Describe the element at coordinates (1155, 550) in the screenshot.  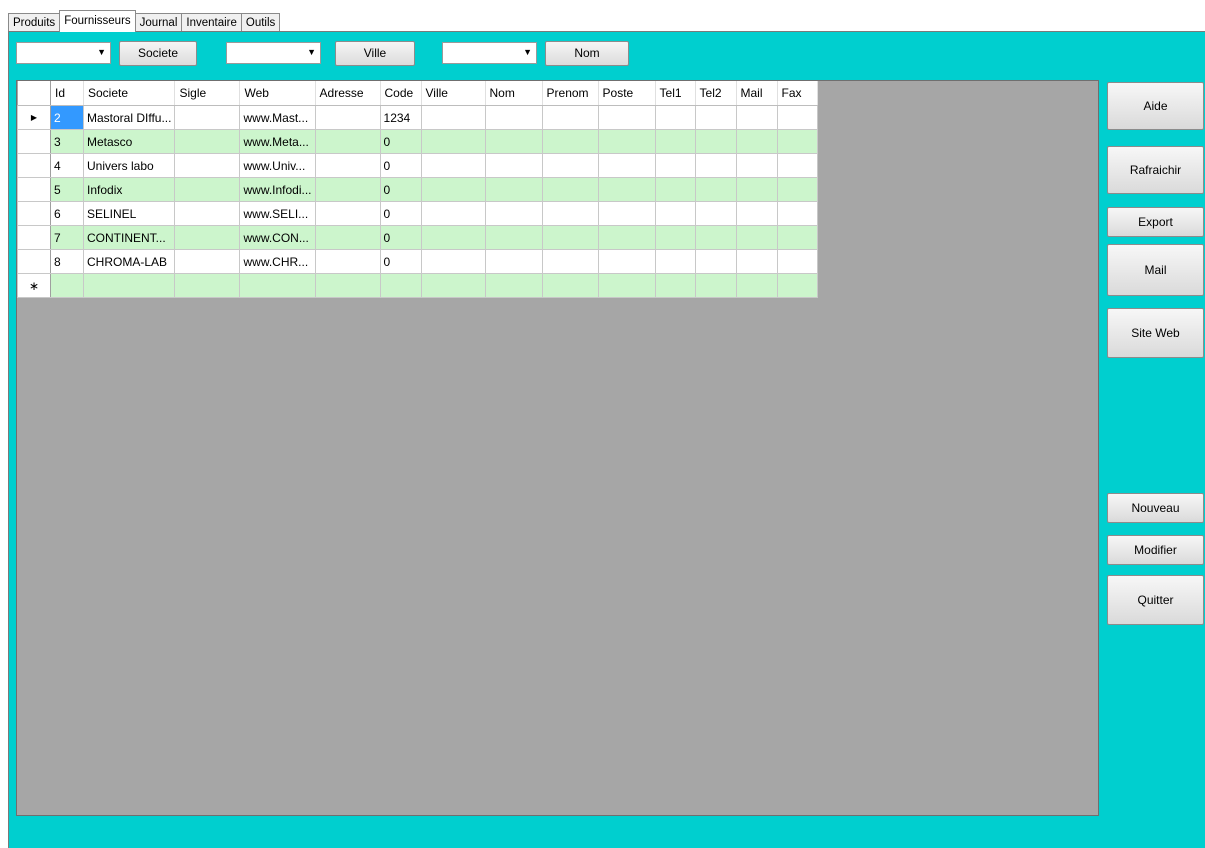
I see `modifier-button: Modifier` at that location.